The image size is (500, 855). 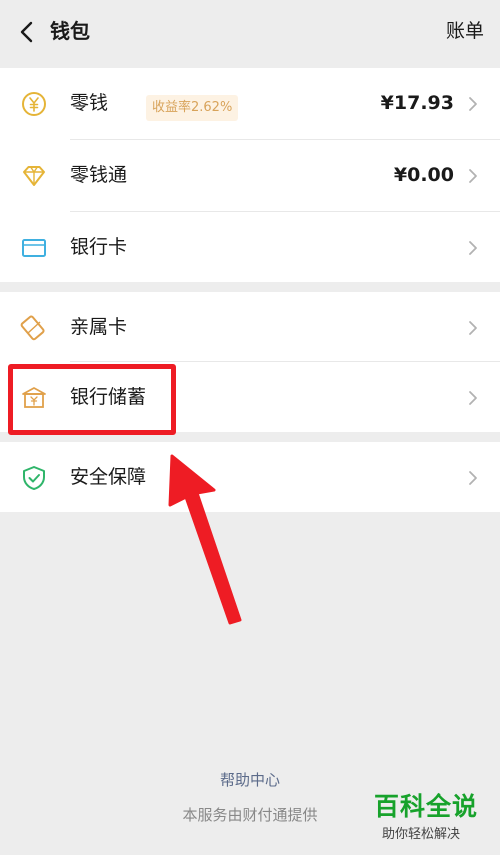 I want to click on lingqiantong-amount: ¥0.00, so click(x=423, y=175).